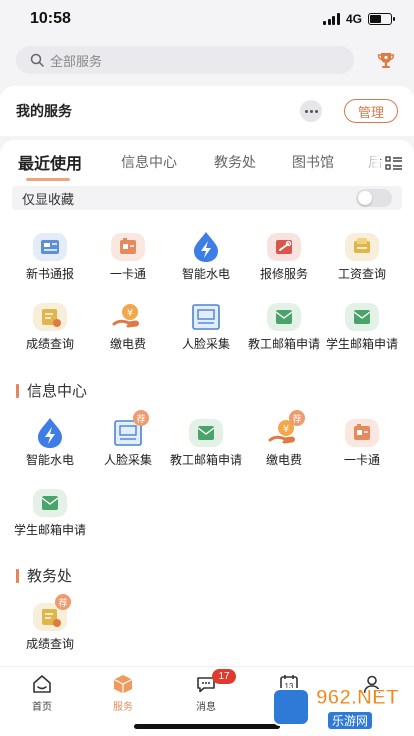  What do you see at coordinates (50, 18) in the screenshot?
I see `status-time: 10:58` at bounding box center [50, 18].